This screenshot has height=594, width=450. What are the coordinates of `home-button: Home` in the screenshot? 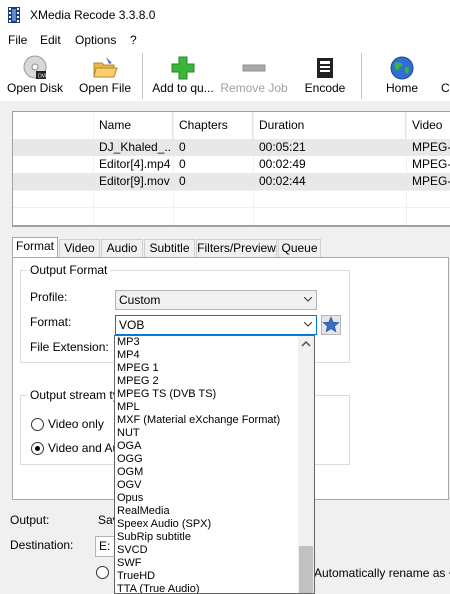 It's located at (402, 76).